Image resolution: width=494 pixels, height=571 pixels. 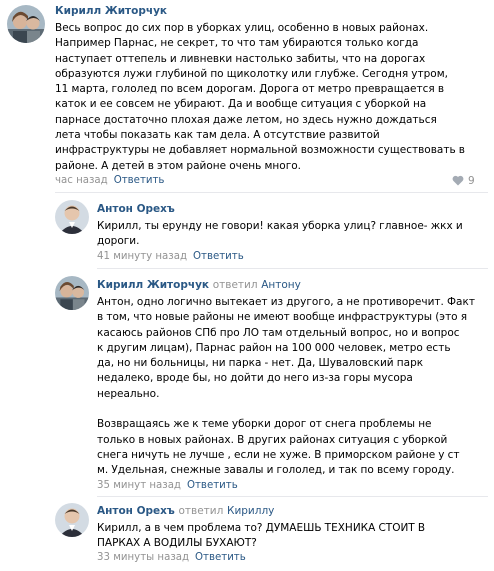 I want to click on comment-author: Антон Орехъ ответил Кириллу, so click(x=185, y=511).